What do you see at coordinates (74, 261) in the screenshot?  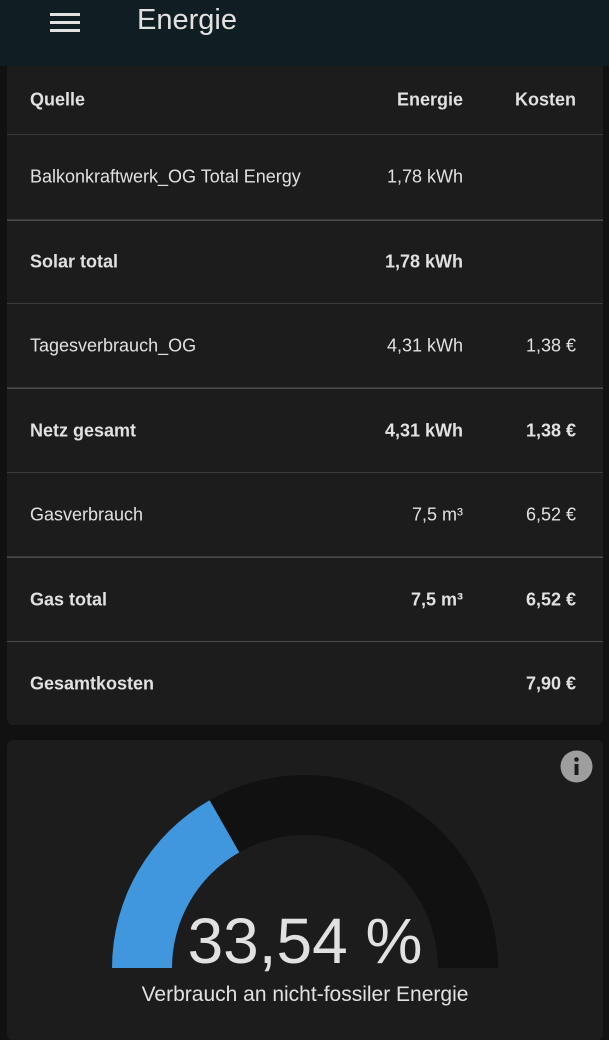 I see `row-source: Solar total` at bounding box center [74, 261].